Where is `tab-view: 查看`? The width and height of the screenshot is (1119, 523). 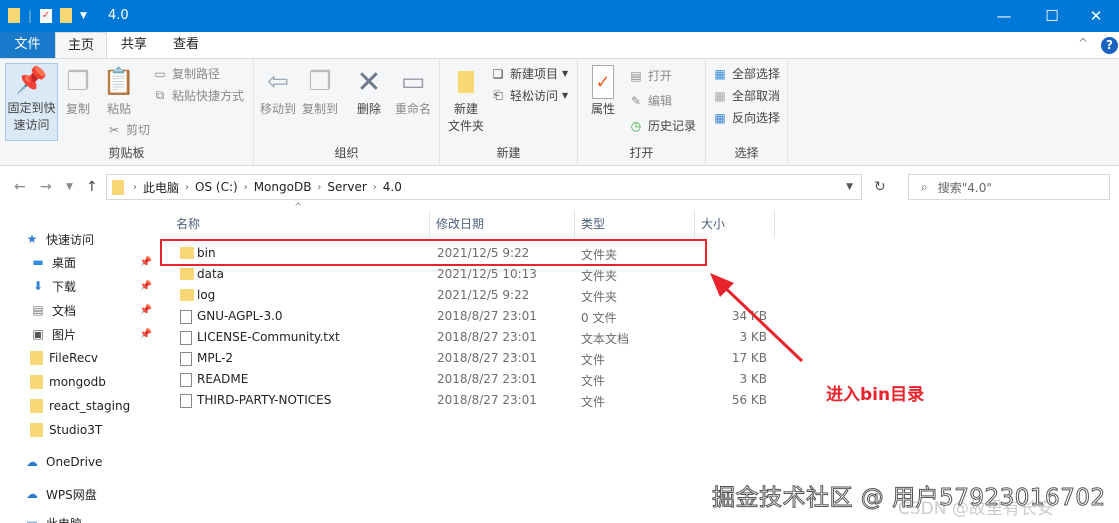 tab-view: 查看 is located at coordinates (186, 45).